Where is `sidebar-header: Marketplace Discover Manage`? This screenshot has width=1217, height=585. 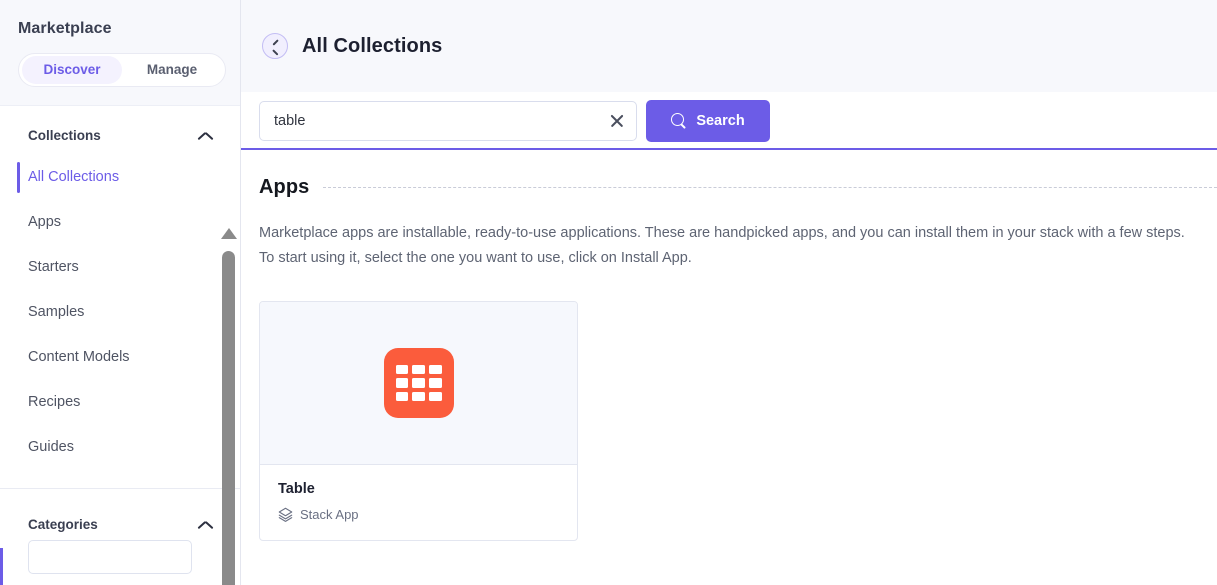
sidebar-header: Marketplace Discover Manage is located at coordinates (120, 53).